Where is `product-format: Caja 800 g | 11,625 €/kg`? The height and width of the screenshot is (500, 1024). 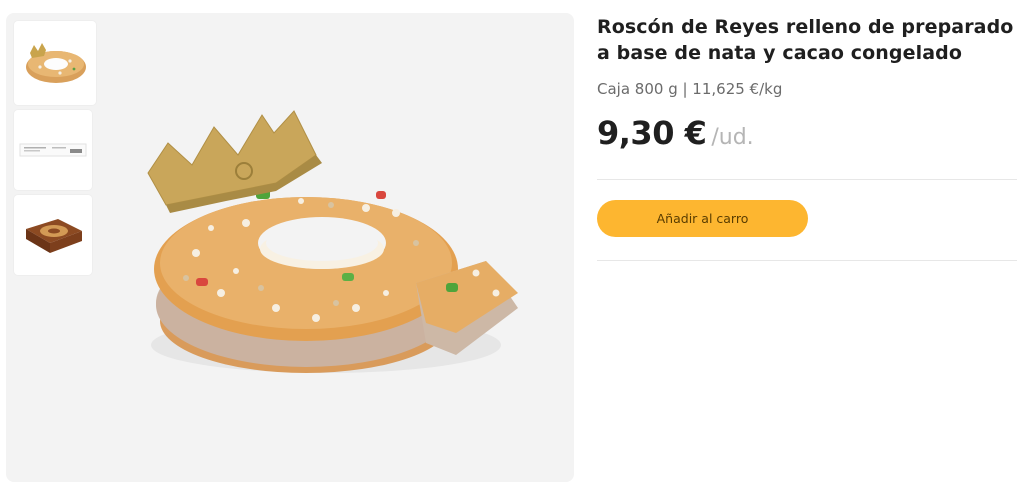
product-format: Caja 800 g | 11,625 €/kg is located at coordinates (690, 89).